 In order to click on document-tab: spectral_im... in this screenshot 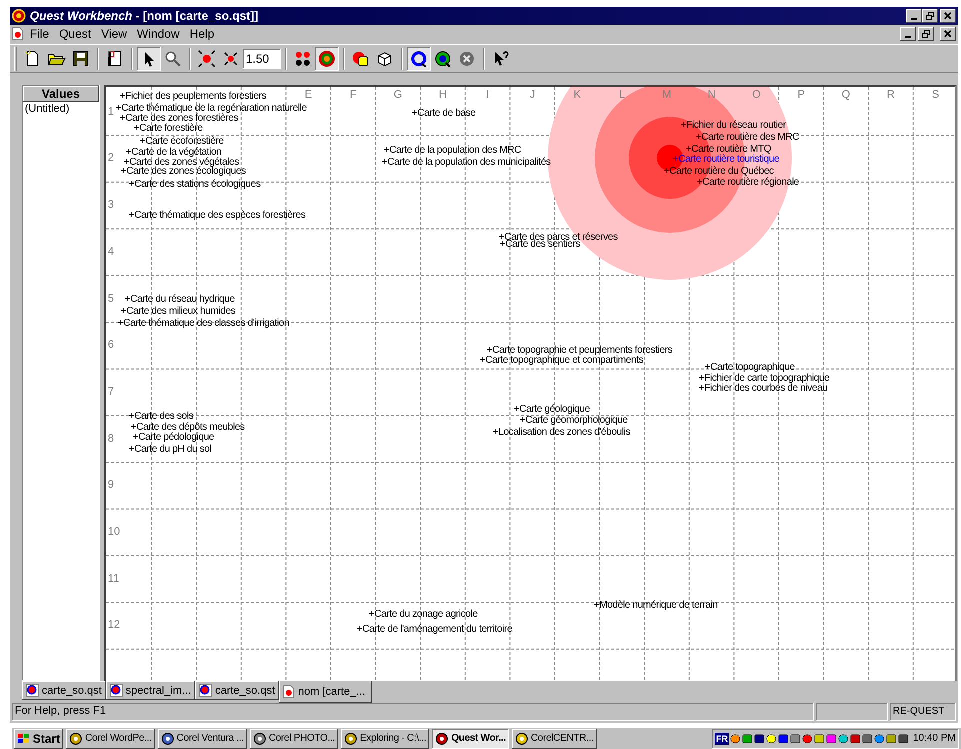, I will do `click(151, 690)`.